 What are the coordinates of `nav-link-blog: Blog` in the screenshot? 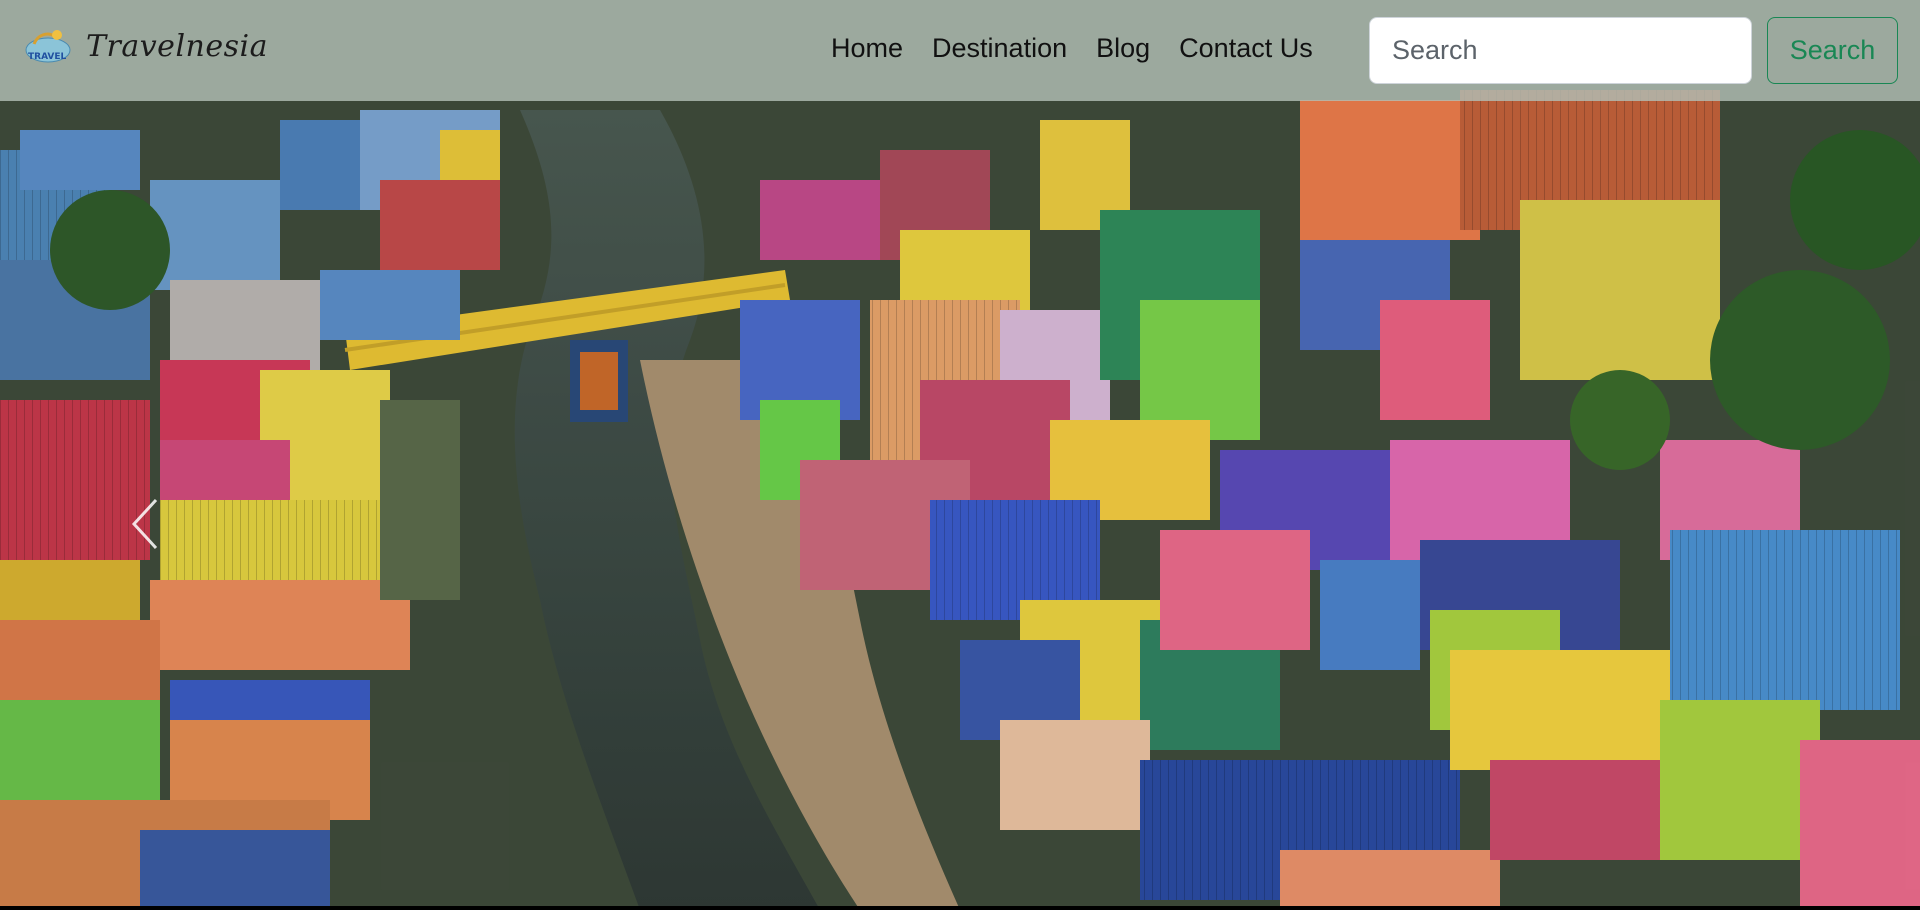 It's located at (1123, 48).